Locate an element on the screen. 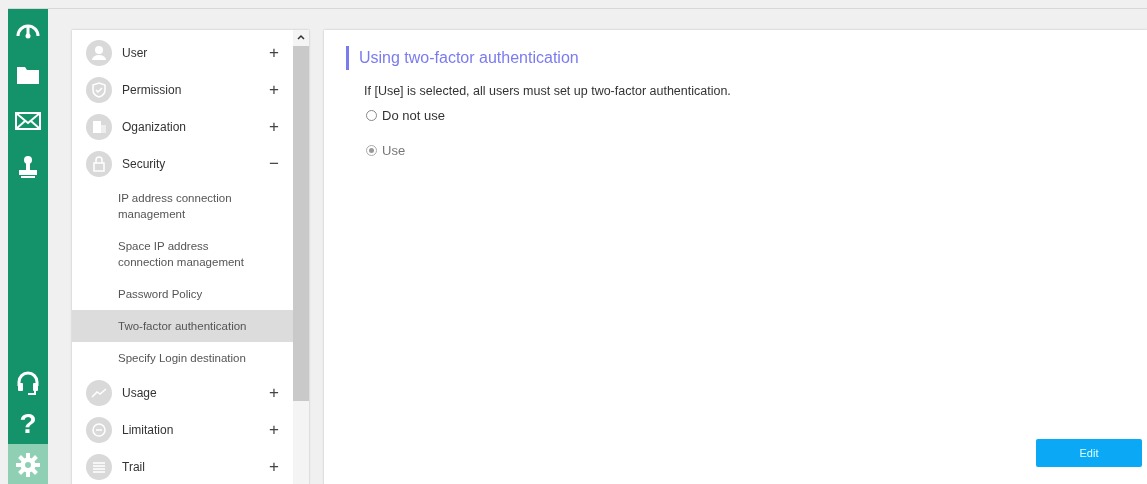  collapse-icon: − is located at coordinates (274, 163).